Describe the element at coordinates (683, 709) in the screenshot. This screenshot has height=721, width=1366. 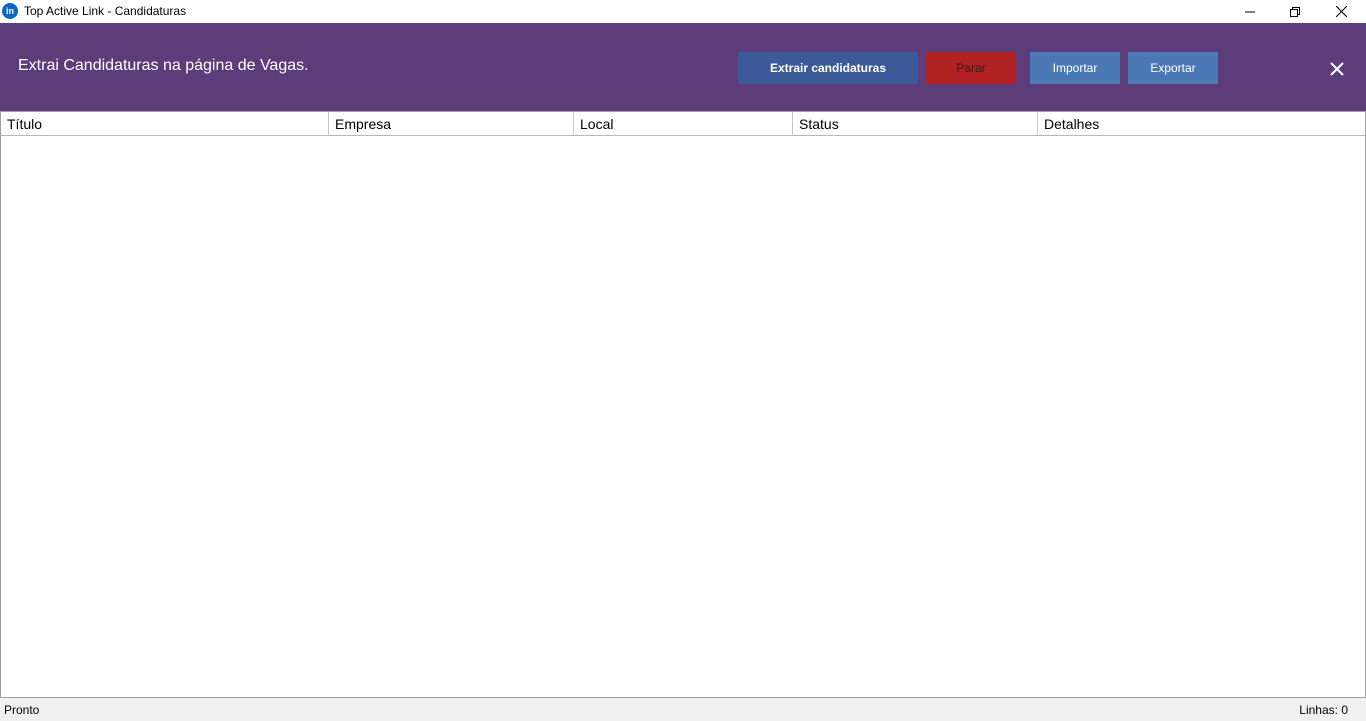
I see `status-bar: Pronto Linhas: 0` at that location.